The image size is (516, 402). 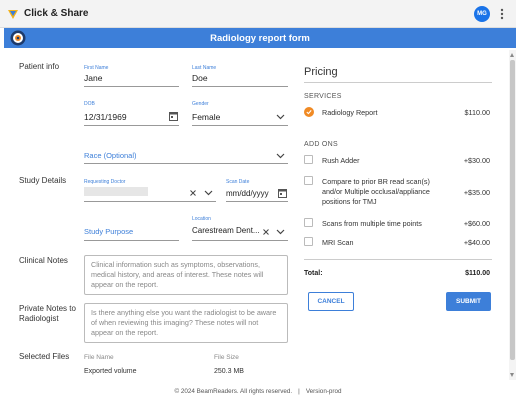 I want to click on beamreaders-logo-icon, so click(x=18, y=38).